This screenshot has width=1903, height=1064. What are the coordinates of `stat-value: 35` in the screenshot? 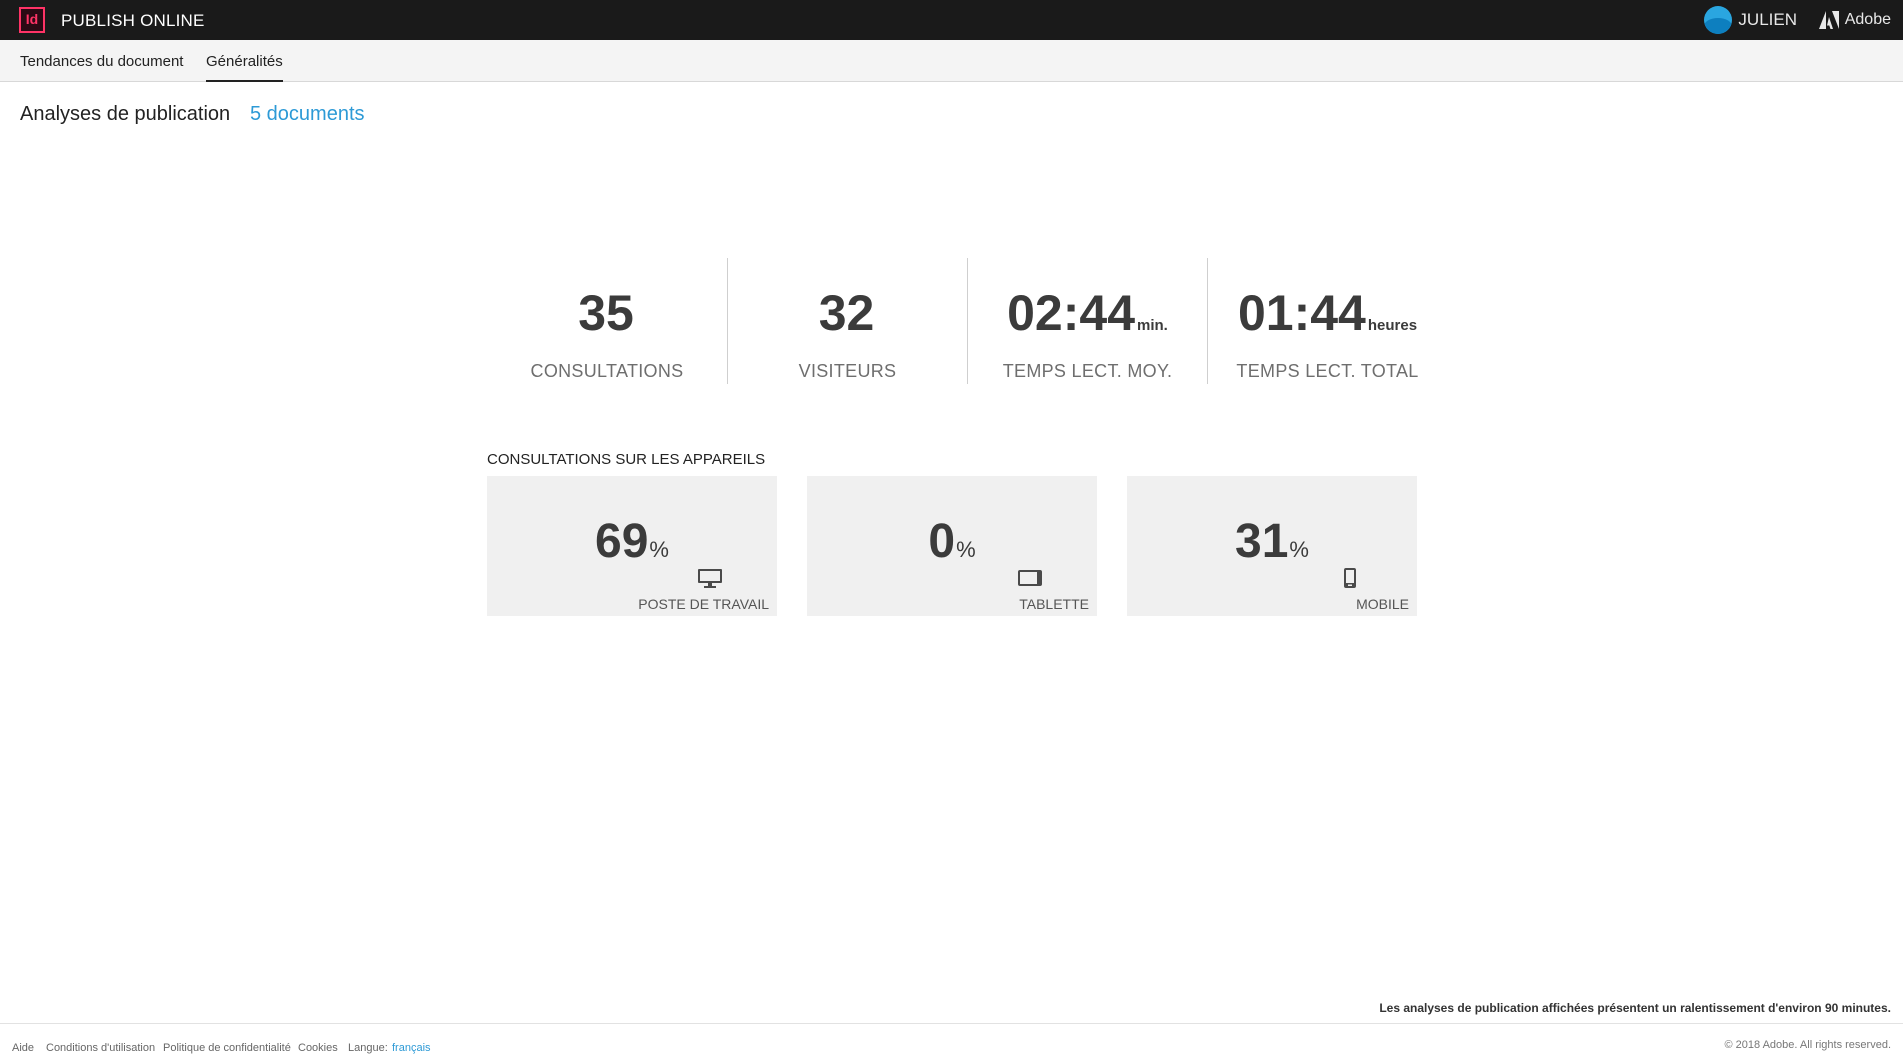 It's located at (606, 313).